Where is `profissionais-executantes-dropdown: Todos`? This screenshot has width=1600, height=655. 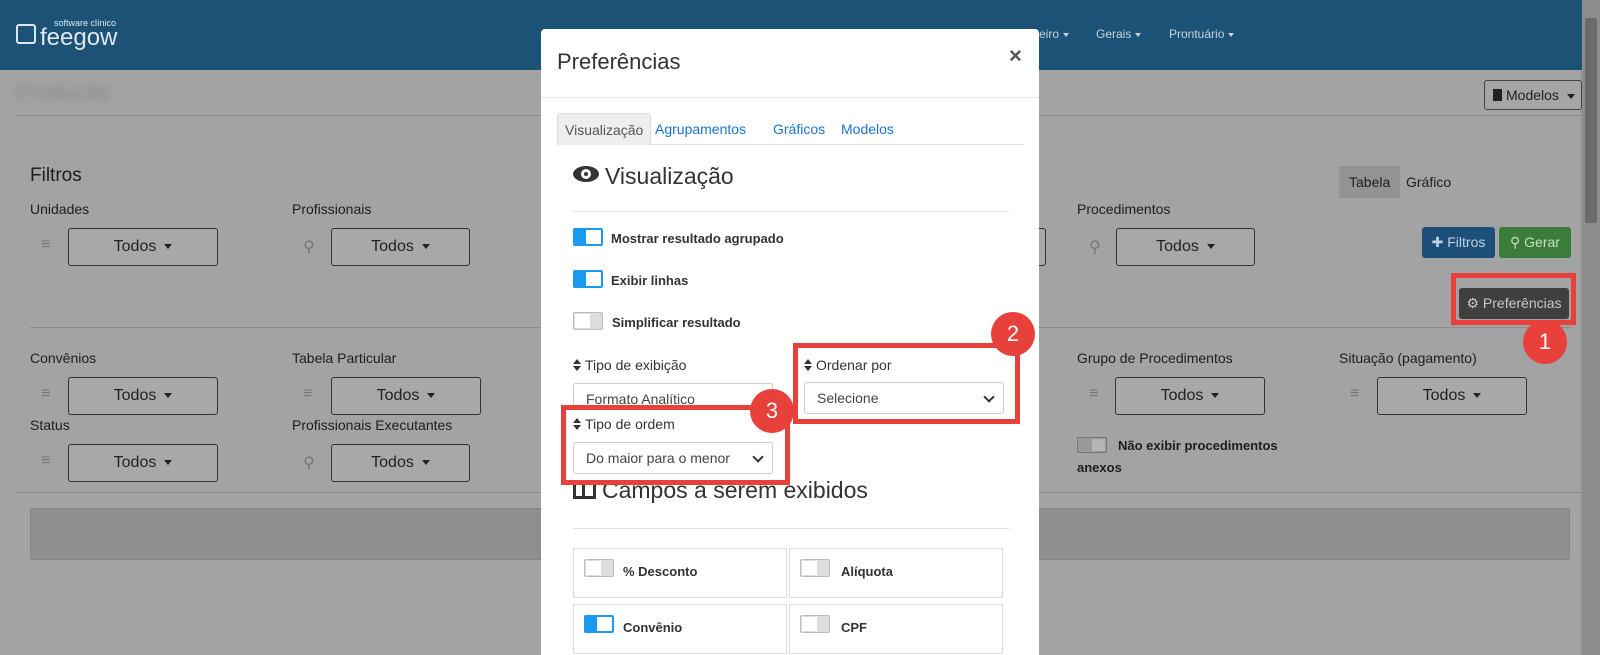
profissionais-executantes-dropdown: Todos is located at coordinates (400, 463).